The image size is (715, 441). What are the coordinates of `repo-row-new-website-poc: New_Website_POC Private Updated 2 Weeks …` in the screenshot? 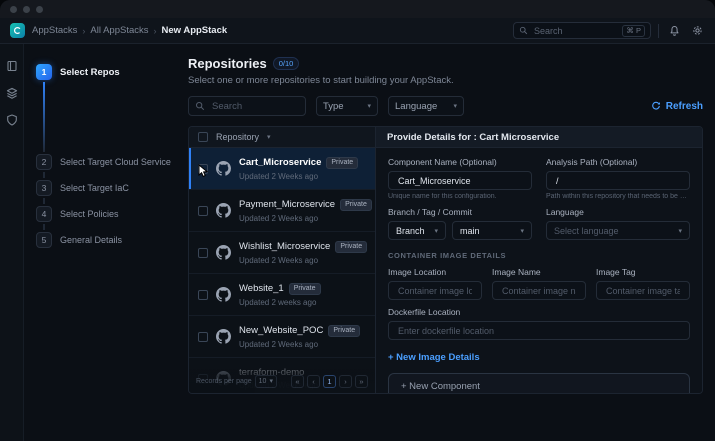 It's located at (282, 337).